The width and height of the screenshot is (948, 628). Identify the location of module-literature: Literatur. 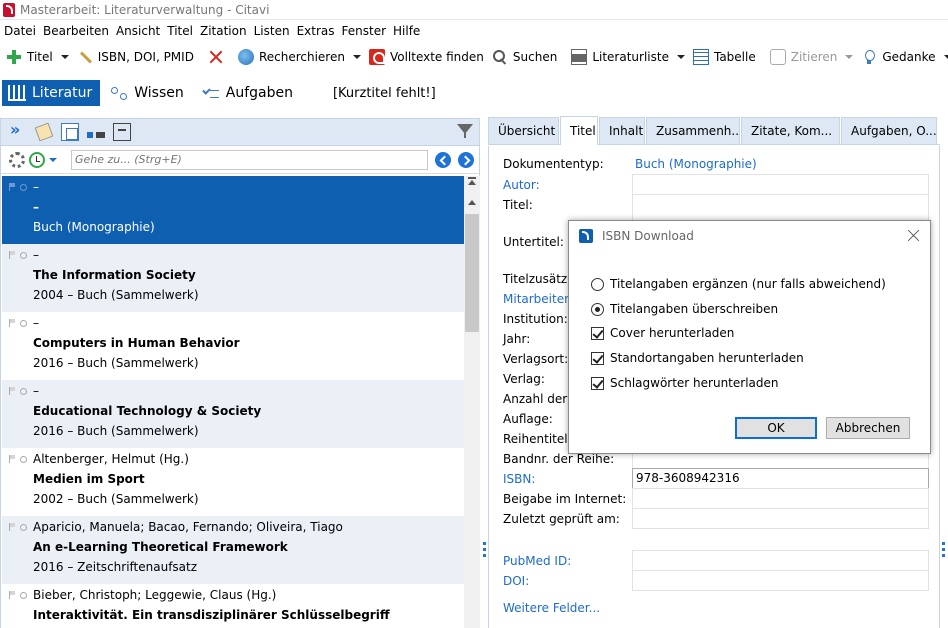
(51, 93).